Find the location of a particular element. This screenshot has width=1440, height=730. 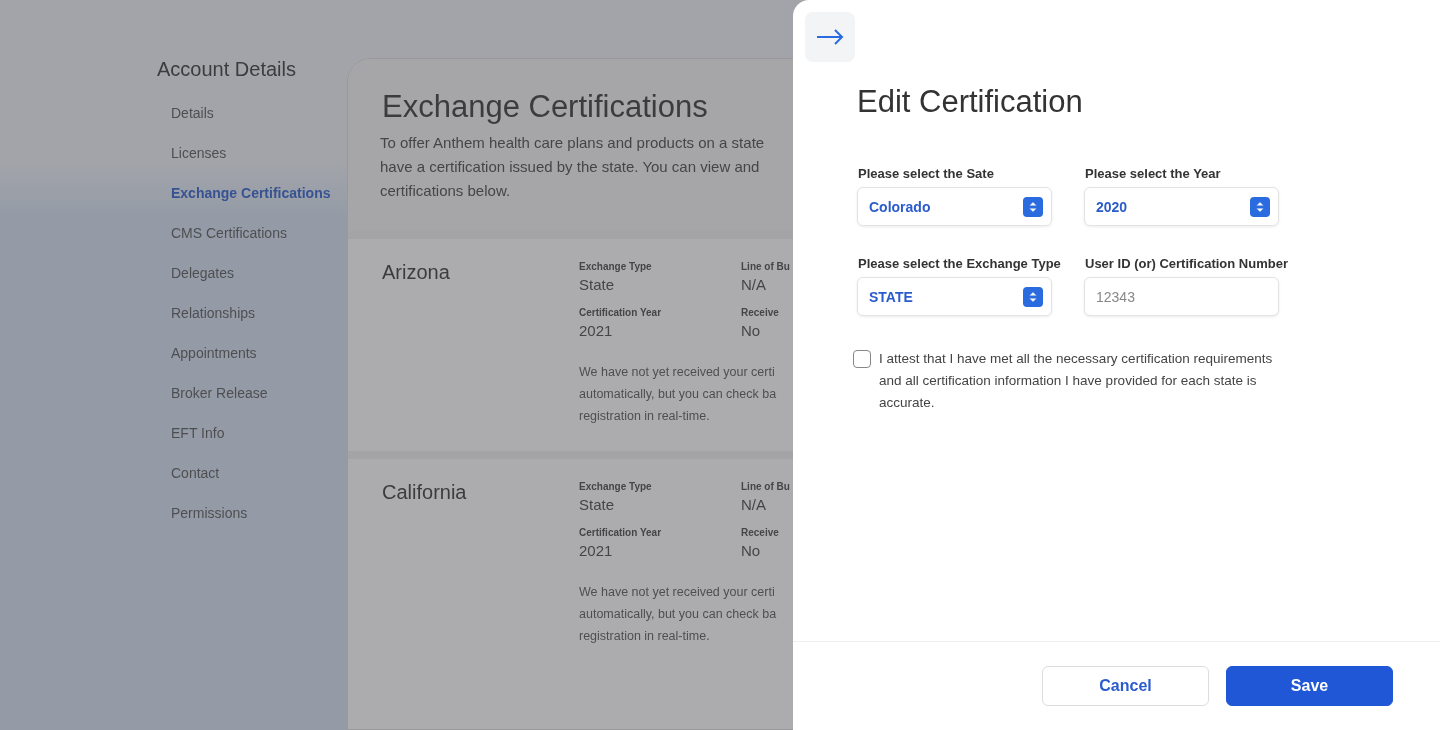

input-field: 12343 is located at coordinates (1181, 296).